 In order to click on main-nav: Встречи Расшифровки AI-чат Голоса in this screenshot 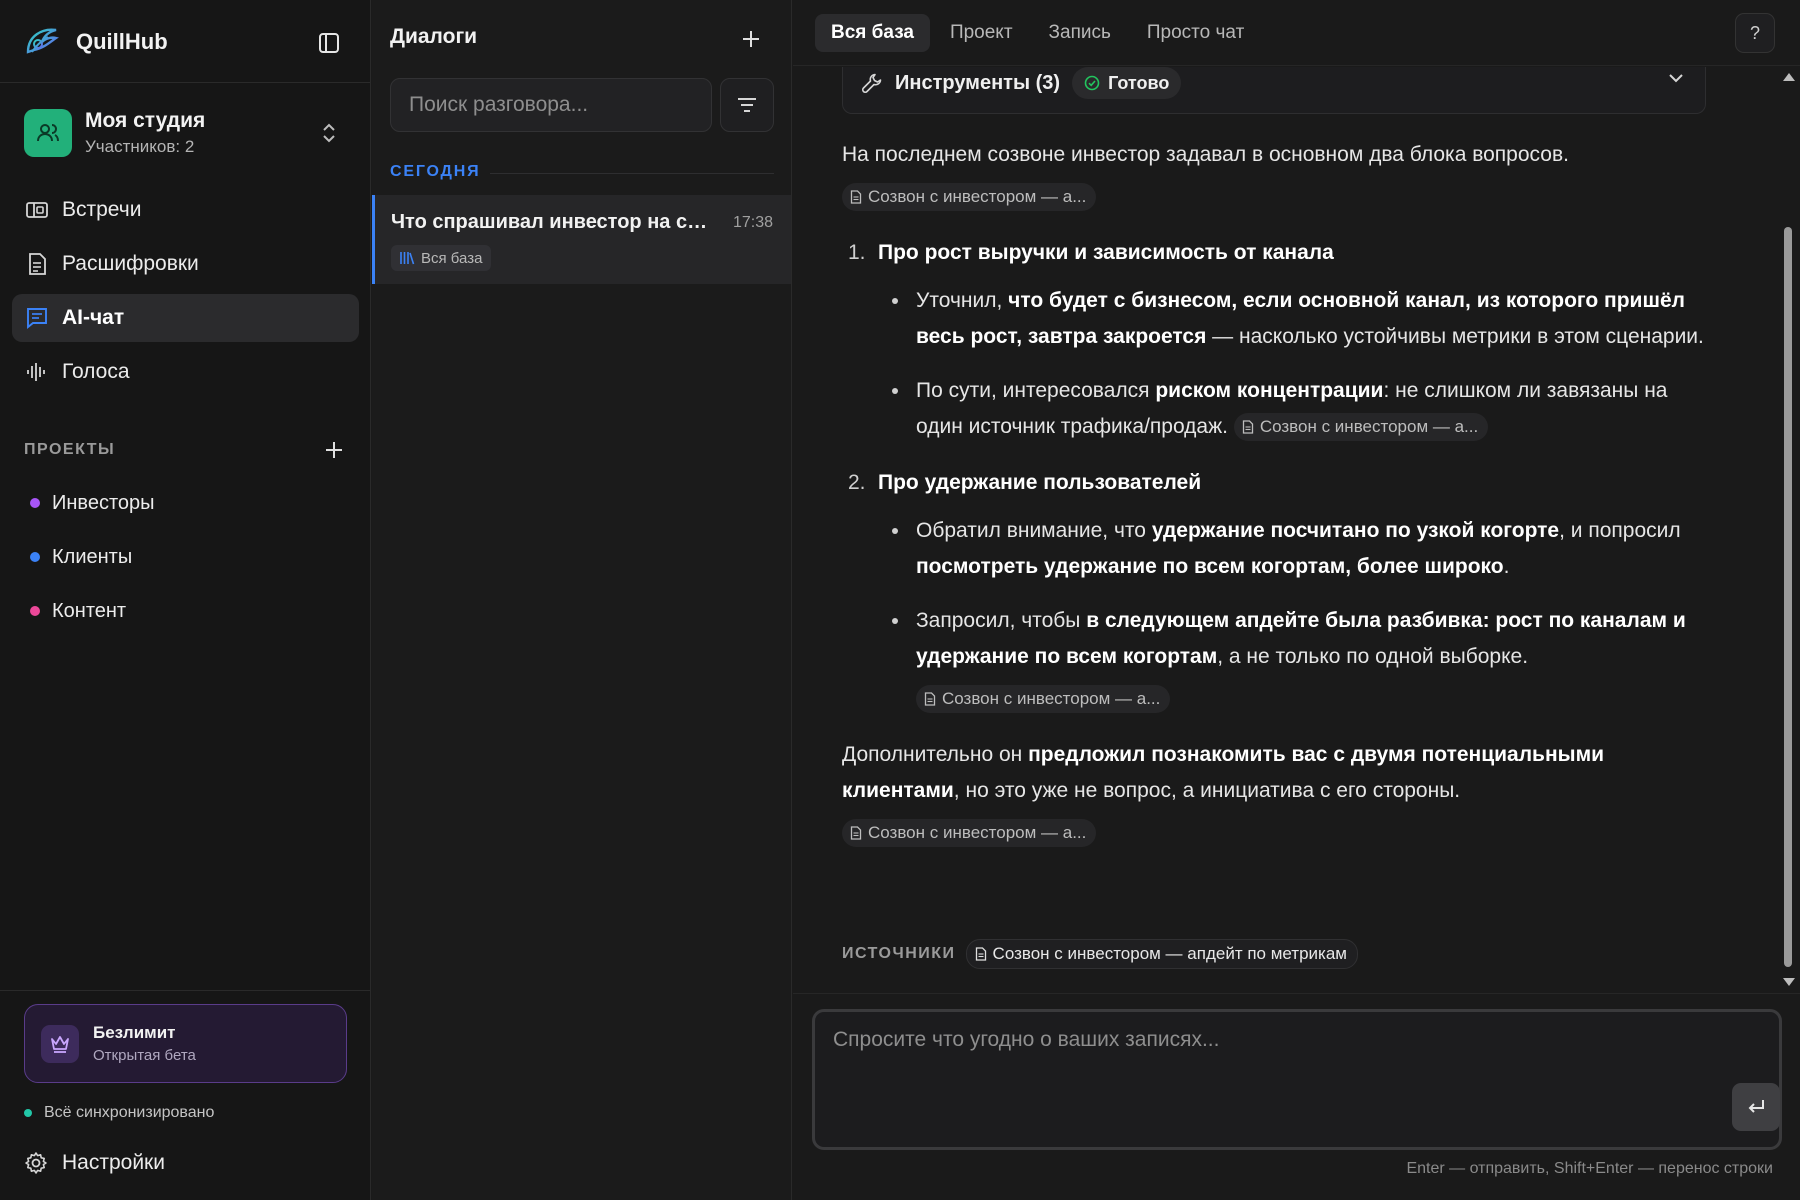, I will do `click(185, 294)`.